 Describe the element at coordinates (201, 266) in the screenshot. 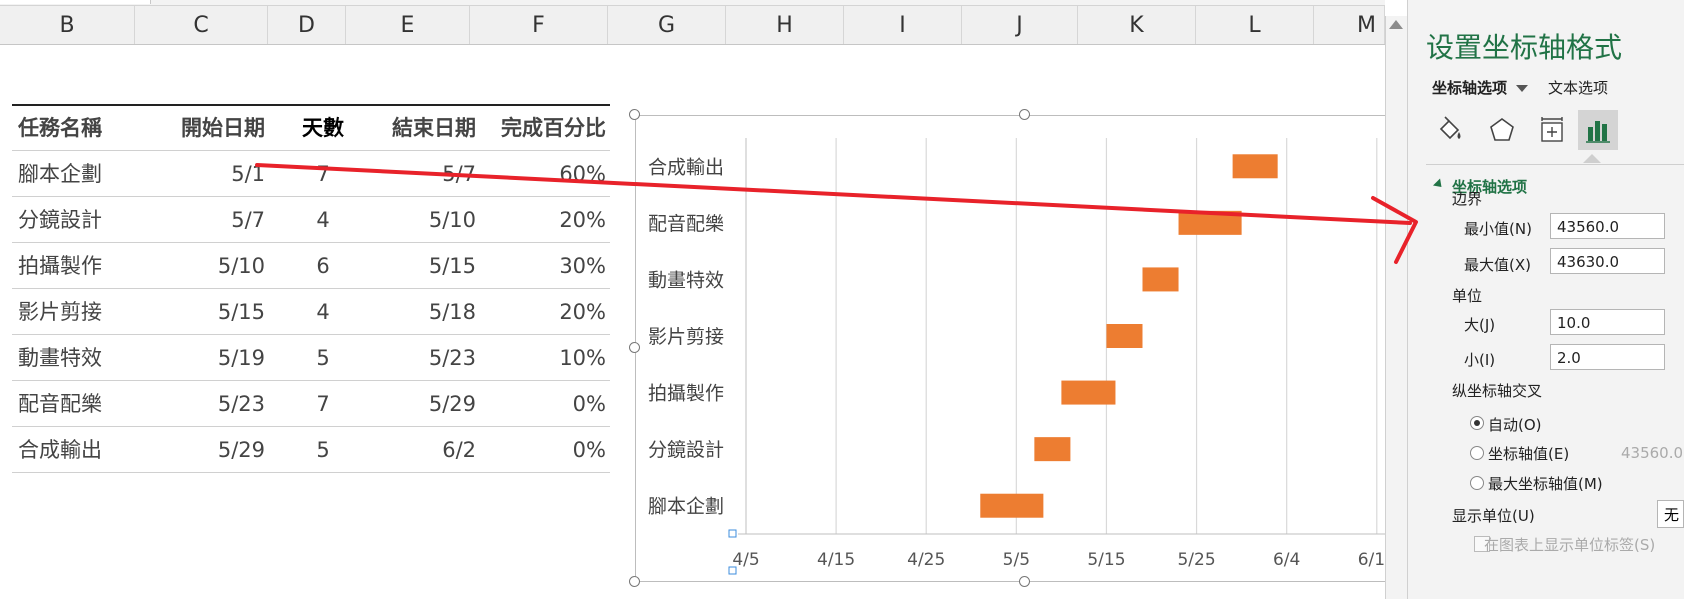

I see `cell-start: 5/10` at that location.